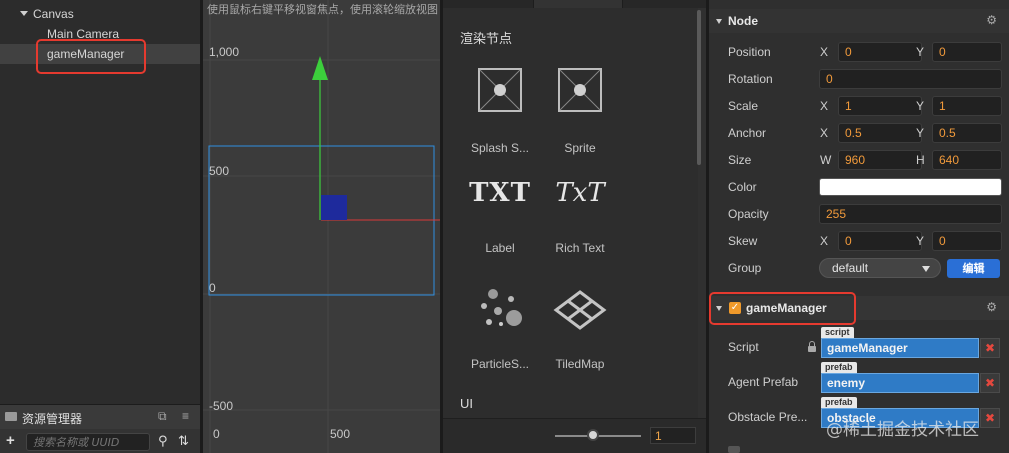  What do you see at coordinates (880, 160) in the screenshot?
I see `size-width-field: 960` at bounding box center [880, 160].